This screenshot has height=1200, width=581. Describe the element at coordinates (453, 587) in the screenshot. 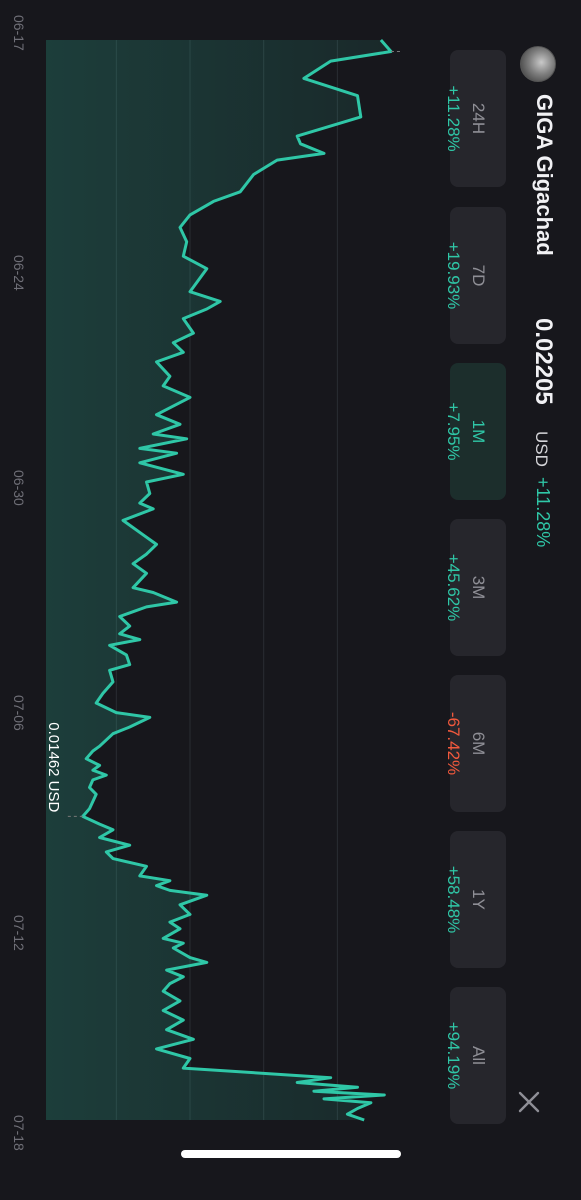

I see `change-3m: +45.62%` at that location.